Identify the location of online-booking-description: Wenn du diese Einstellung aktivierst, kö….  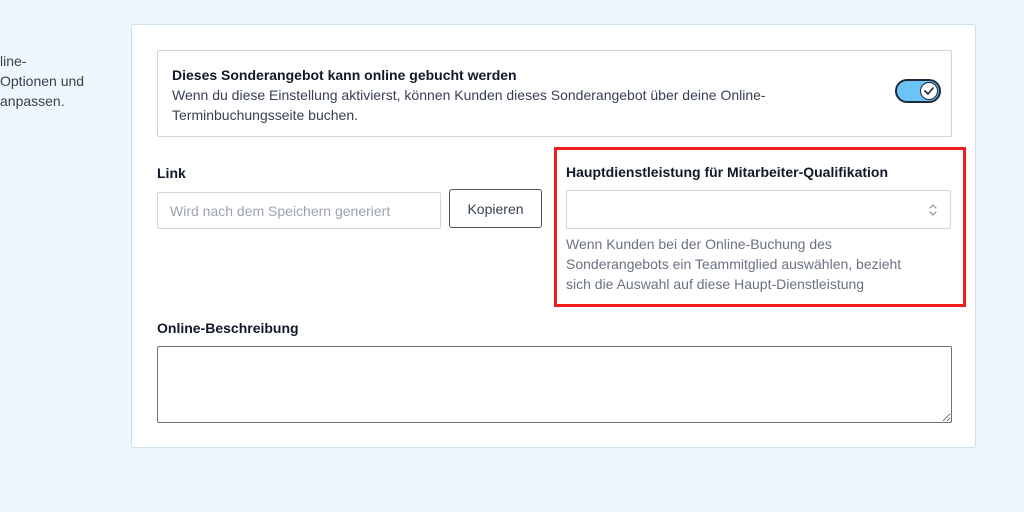
(469, 105).